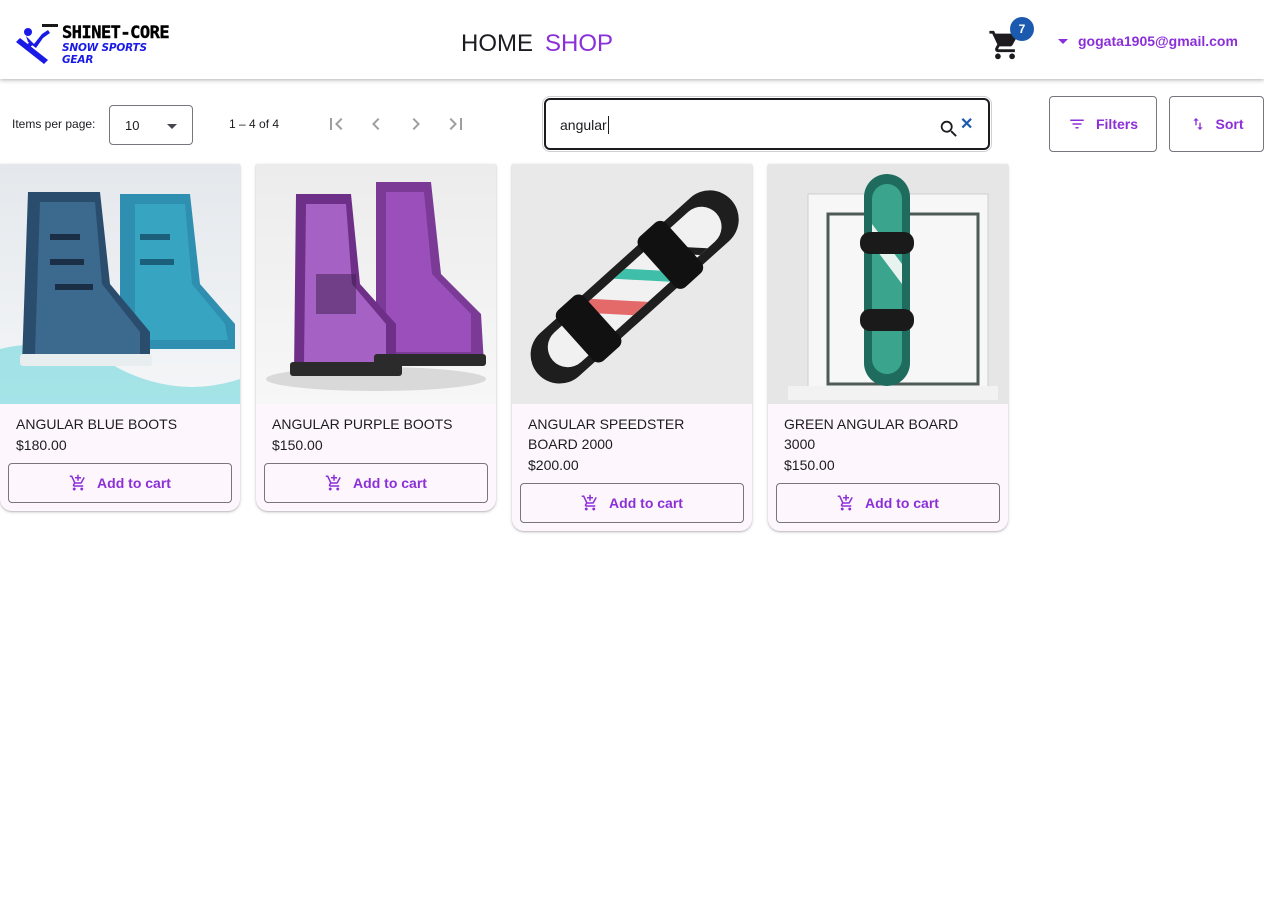 This screenshot has width=1264, height=921. I want to click on next-page-button, so click(416, 124).